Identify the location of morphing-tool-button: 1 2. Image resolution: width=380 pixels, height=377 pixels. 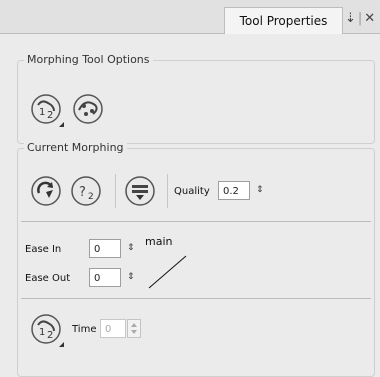
(47, 110).